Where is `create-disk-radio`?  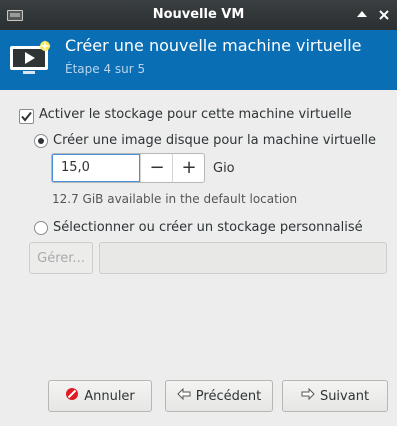
create-disk-radio is located at coordinates (41, 141).